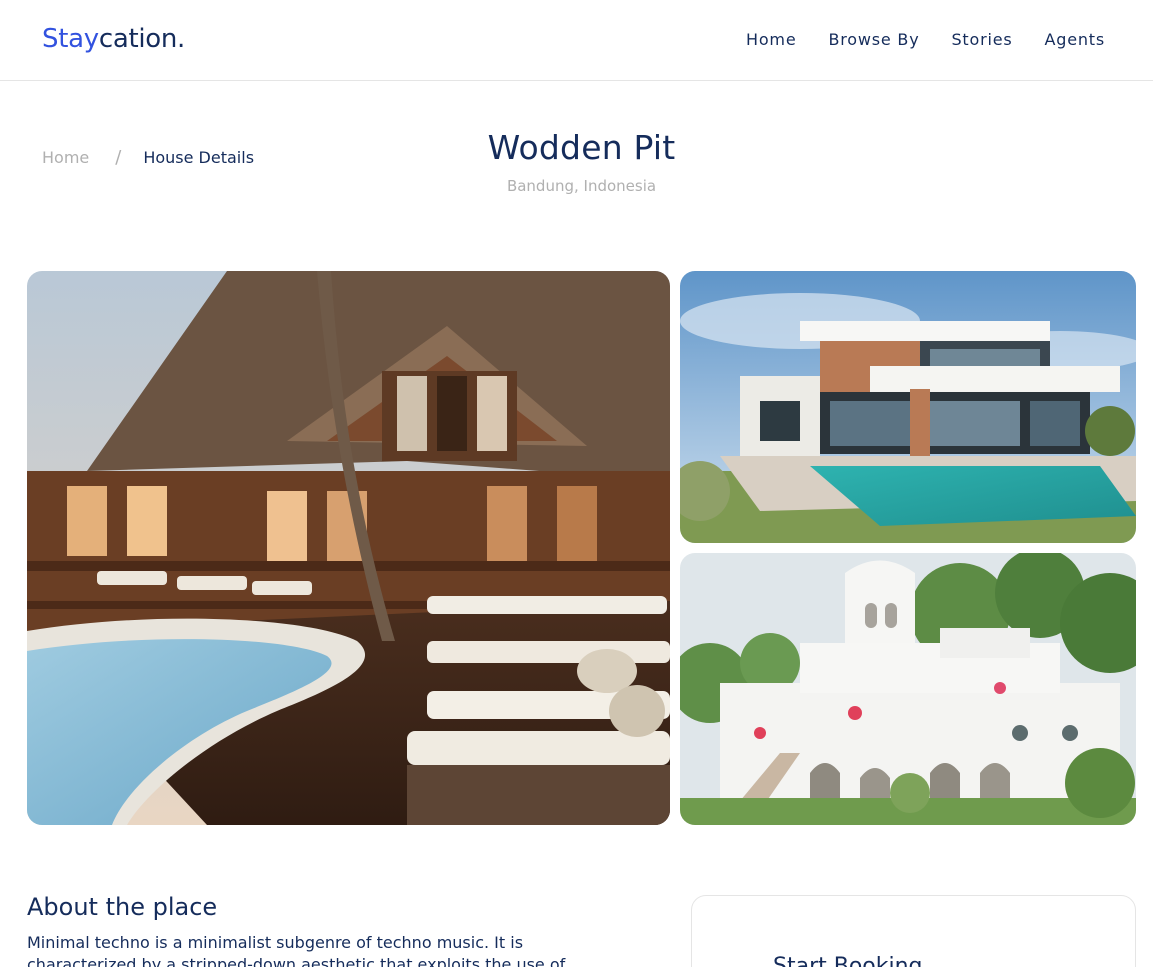 The width and height of the screenshot is (1153, 967). Describe the element at coordinates (913, 931) in the screenshot. I see `booking-card: Start Booking` at that location.